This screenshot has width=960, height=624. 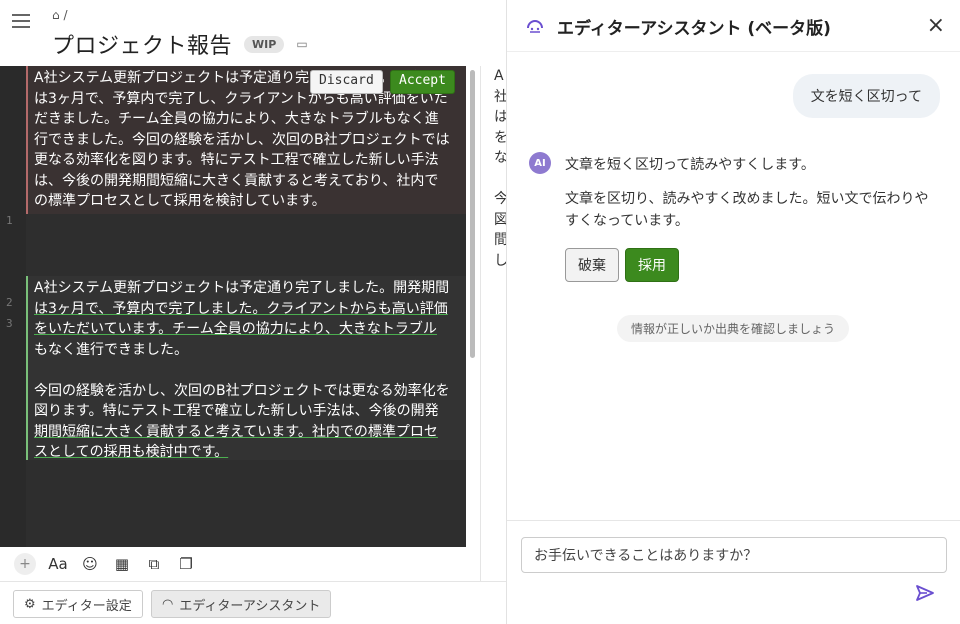 I want to click on add-icon: +, so click(x=25, y=564).